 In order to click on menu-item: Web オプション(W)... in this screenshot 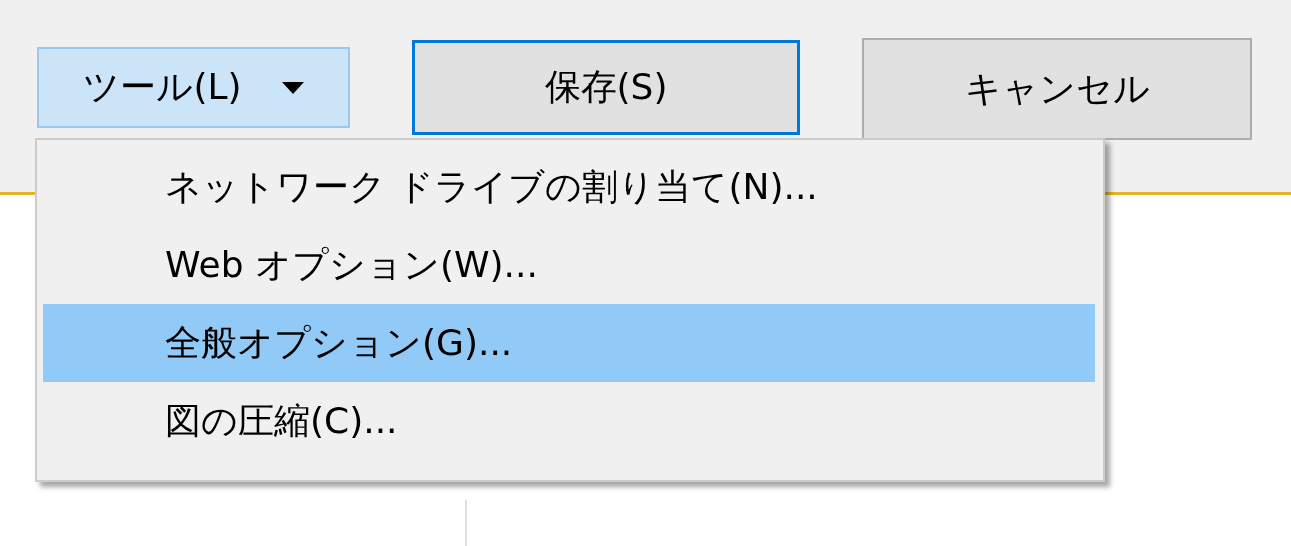, I will do `click(569, 265)`.